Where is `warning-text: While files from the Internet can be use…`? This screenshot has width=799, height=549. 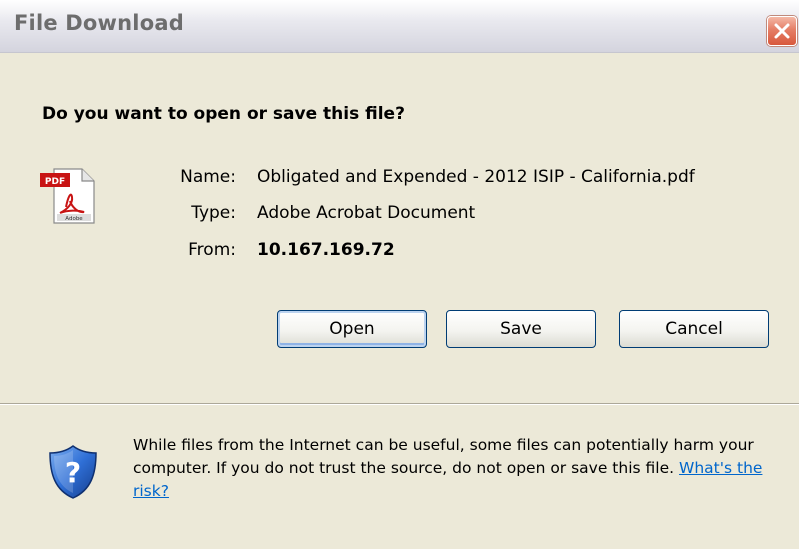
warning-text: While files from the Internet can be use… is located at coordinates (443, 456).